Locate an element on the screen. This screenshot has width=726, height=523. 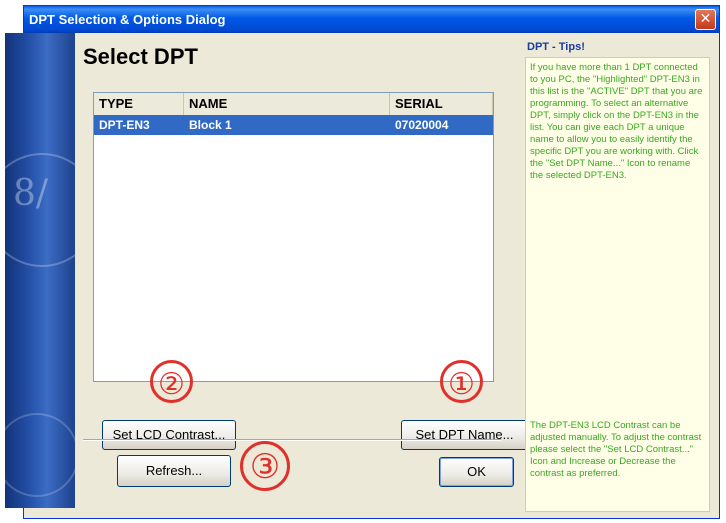
close-icon: ✕ is located at coordinates (705, 19).